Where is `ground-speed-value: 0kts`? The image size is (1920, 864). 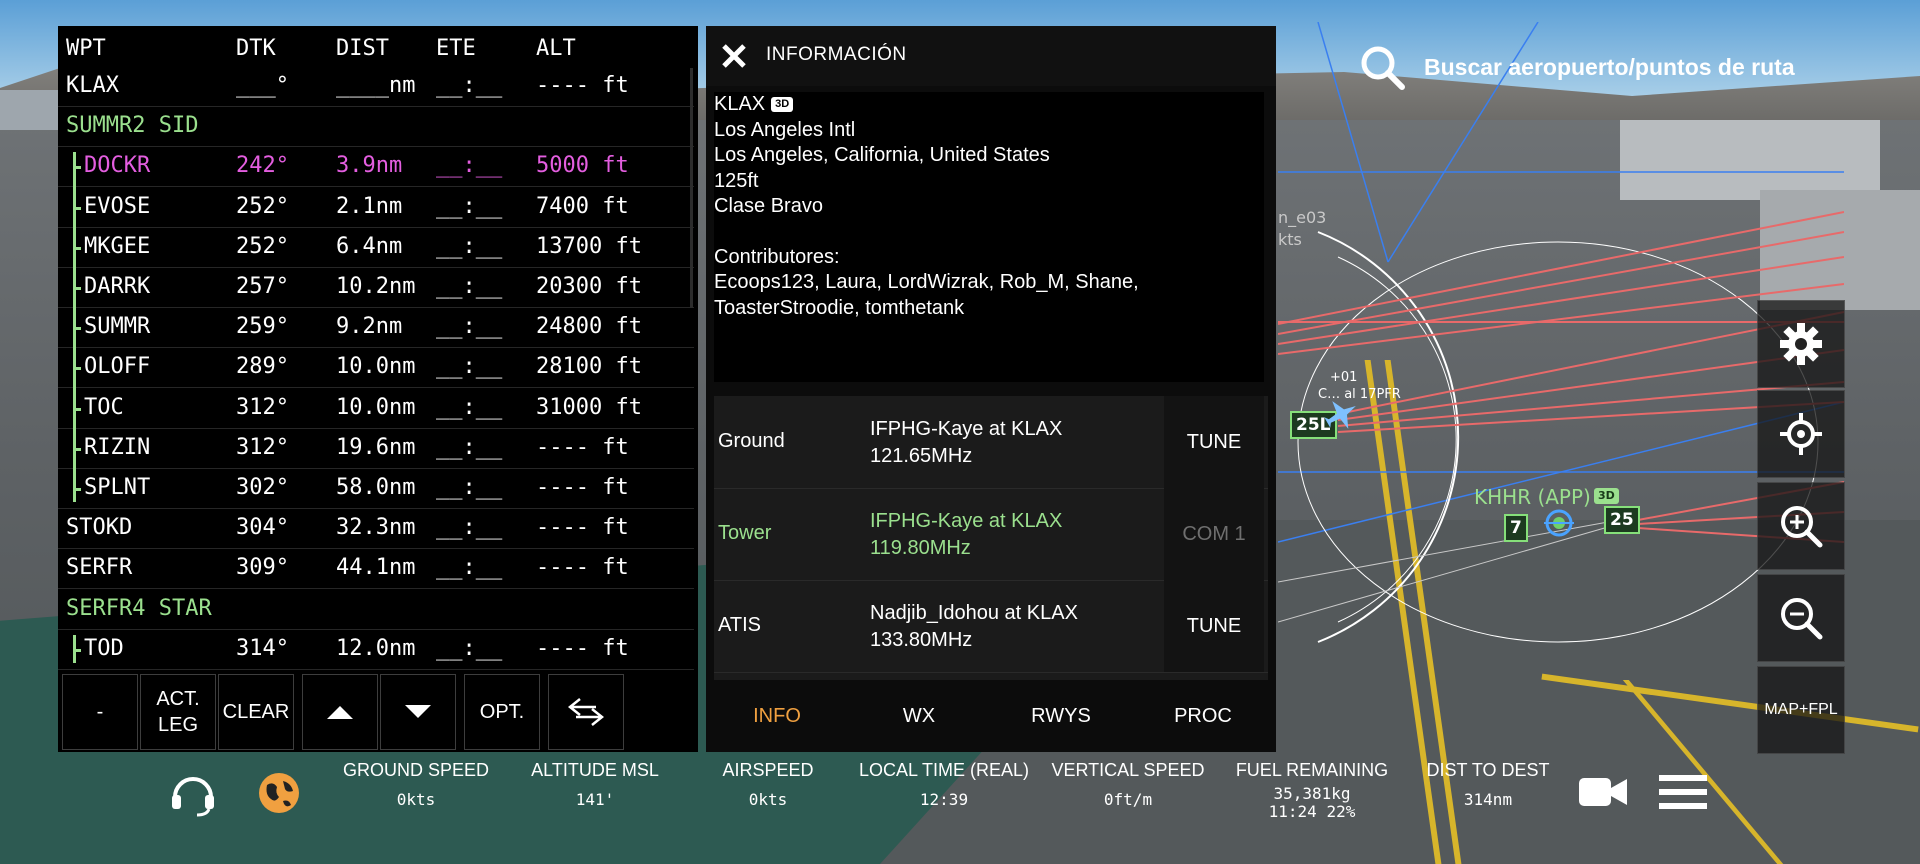 ground-speed-value: 0kts is located at coordinates (416, 799).